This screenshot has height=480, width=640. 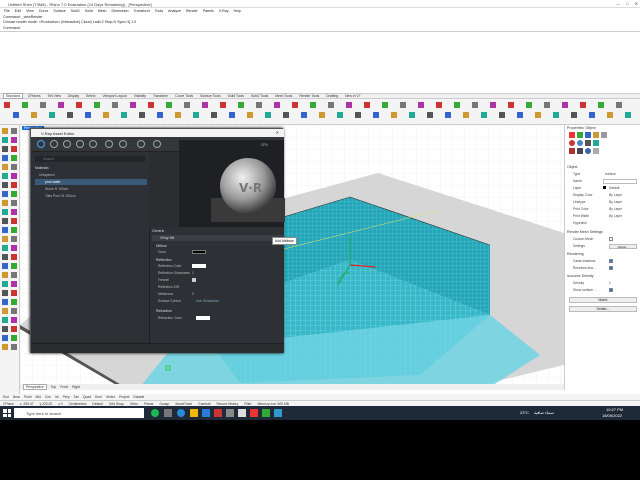 I want to click on list-item: Stone H 100cm, so click(x=56, y=189).